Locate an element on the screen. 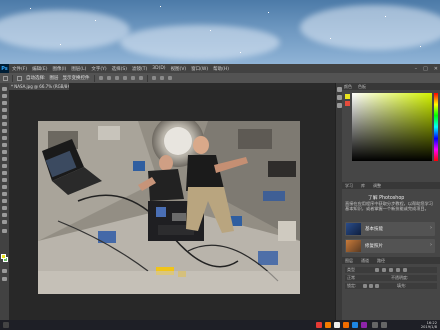 The width and height of the screenshot is (440, 330). filter-shape-icon is located at coordinates (398, 270).